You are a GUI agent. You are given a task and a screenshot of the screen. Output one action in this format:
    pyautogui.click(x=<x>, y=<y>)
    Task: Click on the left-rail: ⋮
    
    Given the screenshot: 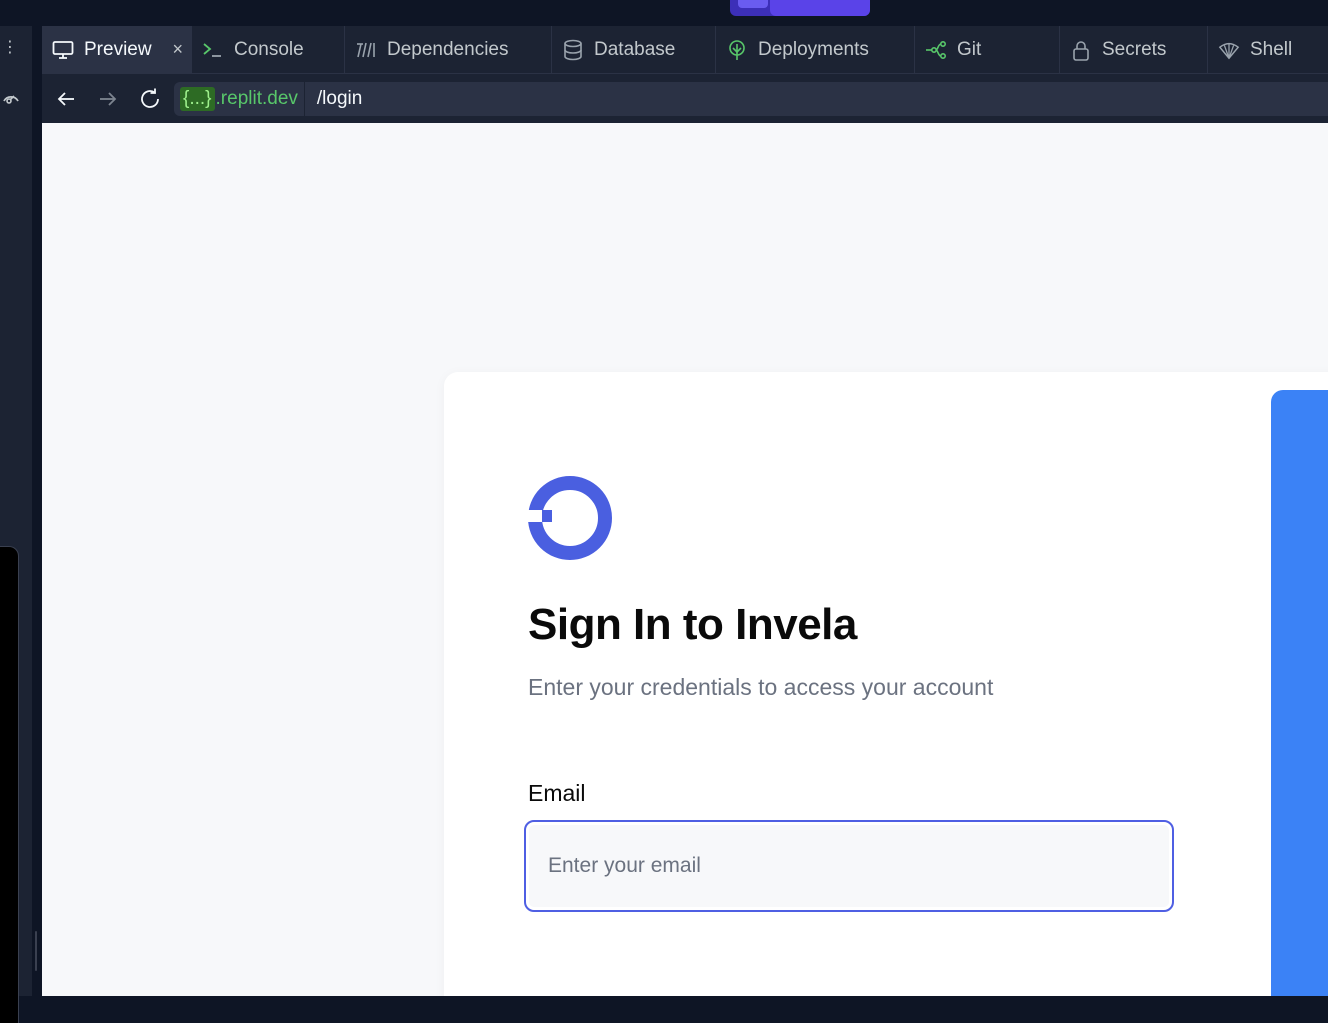 What is the action you would take?
    pyautogui.click(x=16, y=524)
    